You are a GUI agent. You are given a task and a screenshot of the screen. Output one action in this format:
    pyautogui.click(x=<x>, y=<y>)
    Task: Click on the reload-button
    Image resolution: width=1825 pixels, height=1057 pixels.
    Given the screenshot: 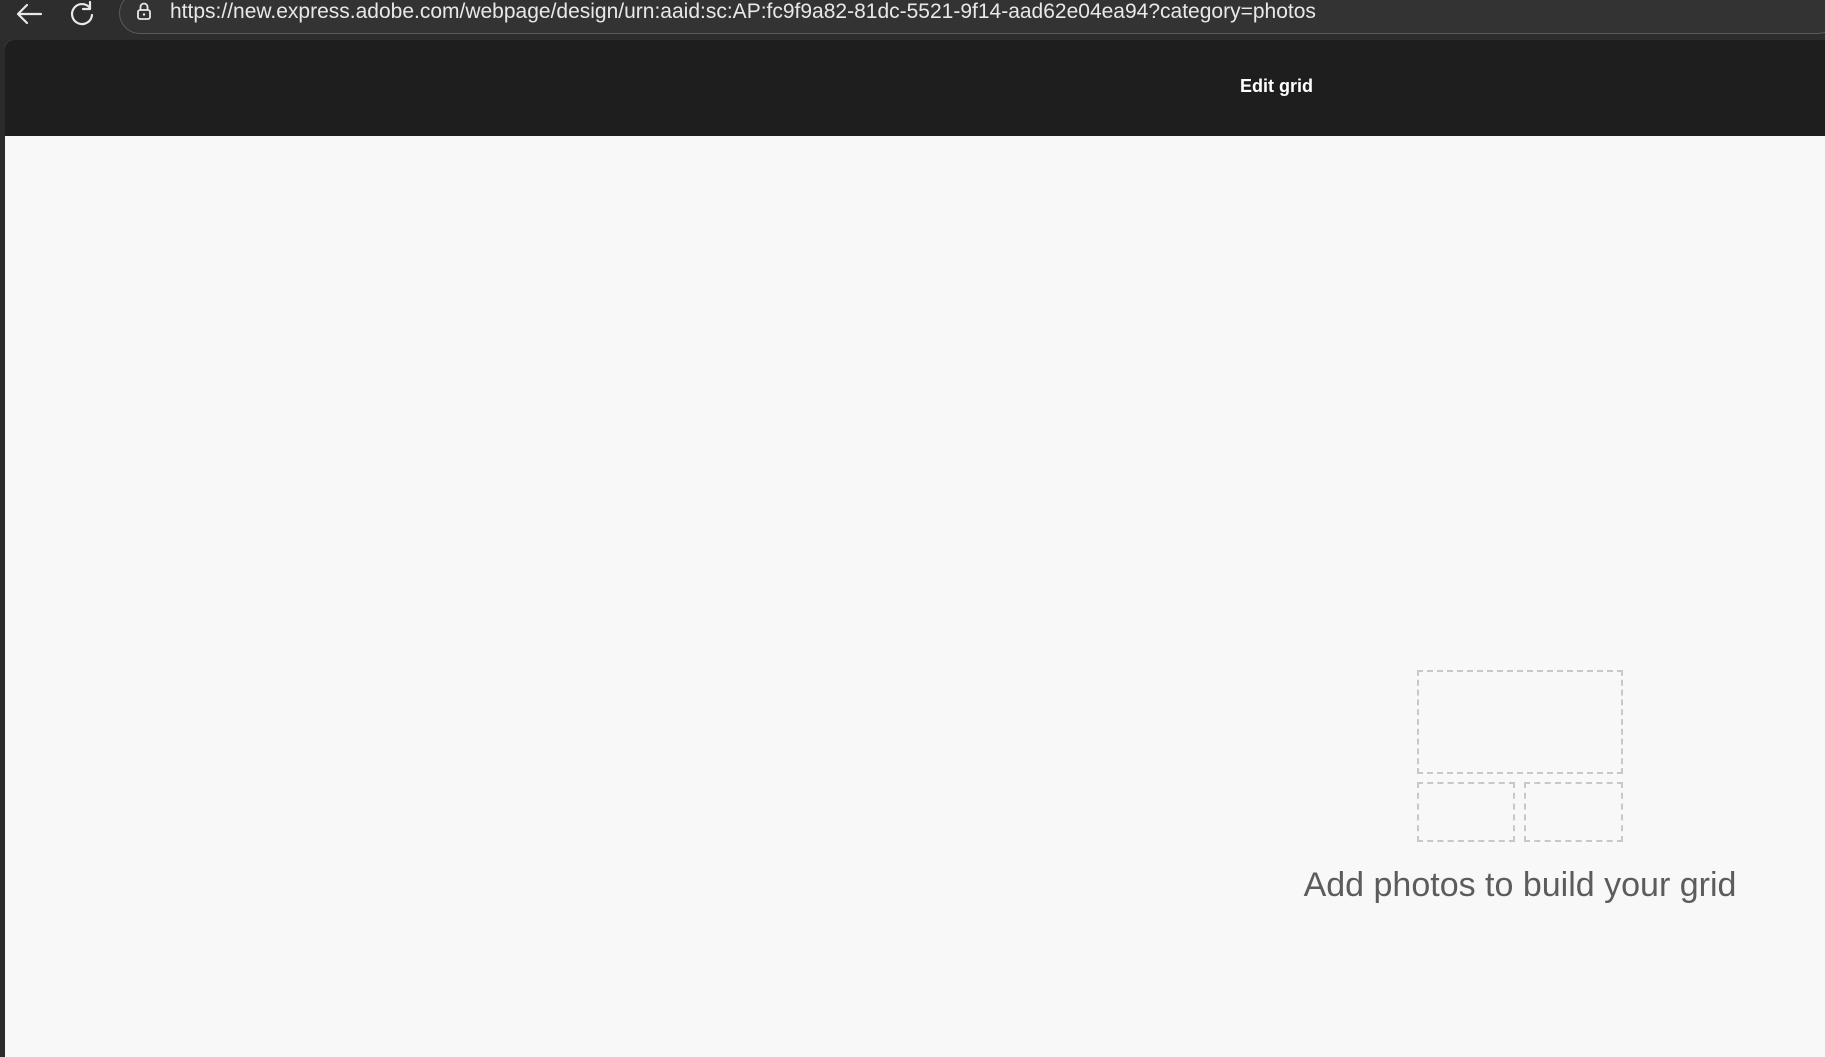 What is the action you would take?
    pyautogui.click(x=82, y=14)
    